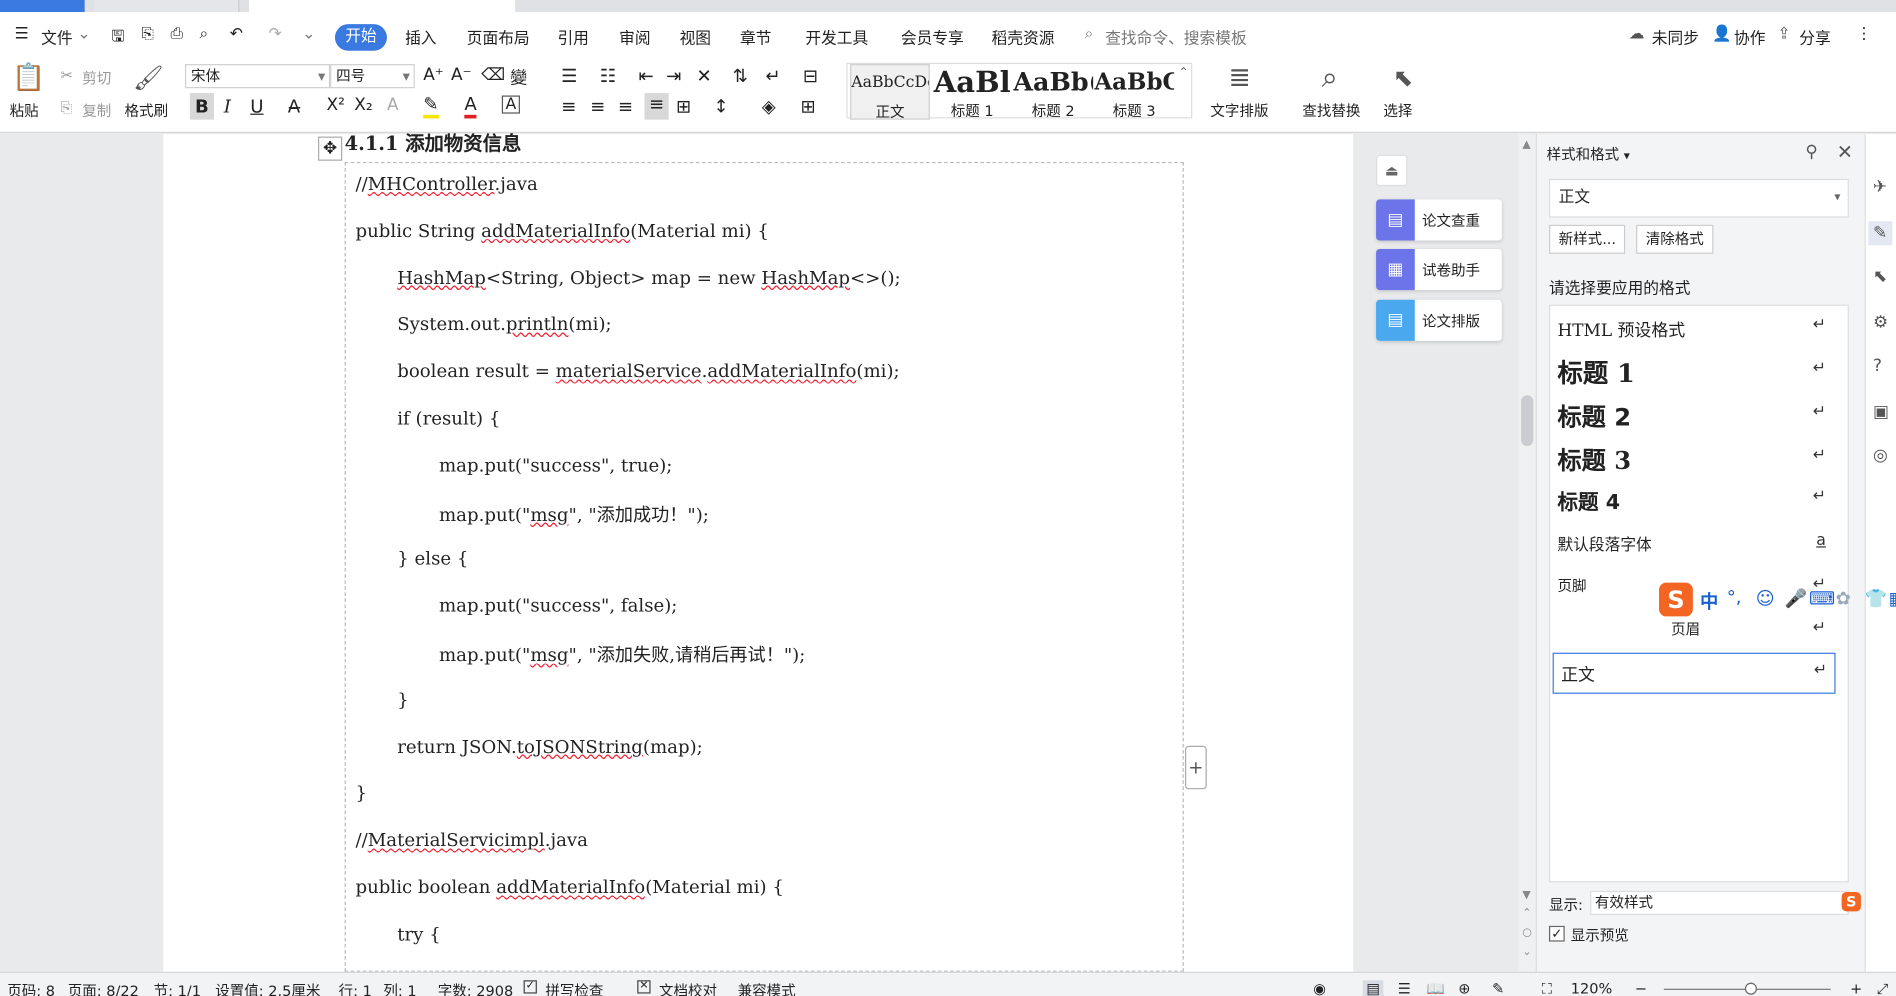 This screenshot has height=996, width=1896. Describe the element at coordinates (740, 76) in the screenshot. I see `sort-icon: ⇅` at that location.